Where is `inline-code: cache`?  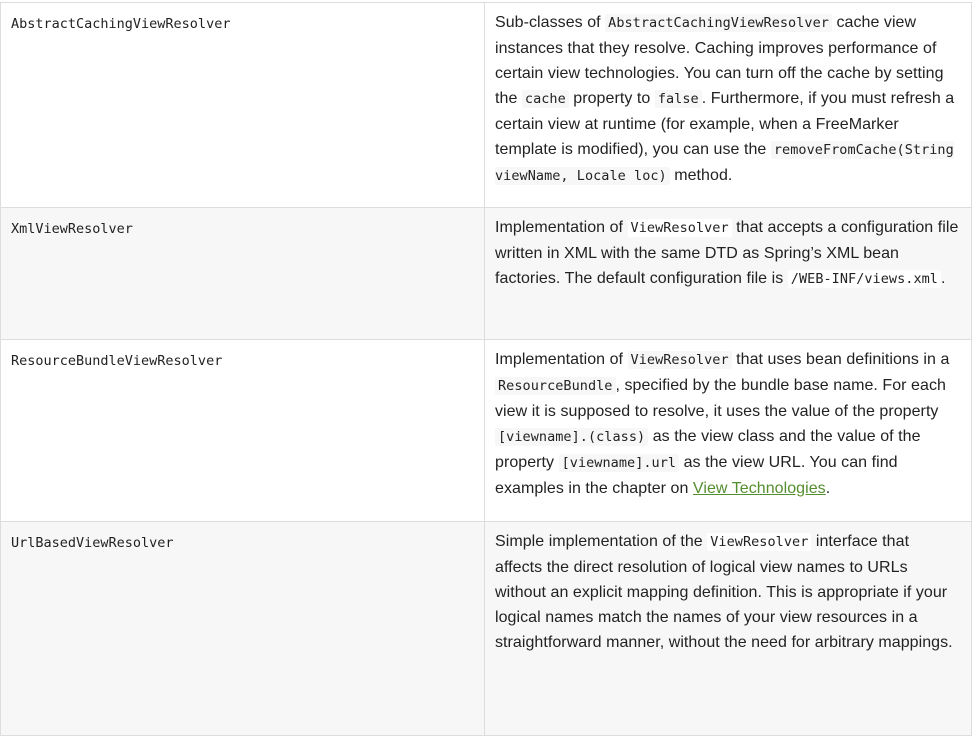 inline-code: cache is located at coordinates (545, 99).